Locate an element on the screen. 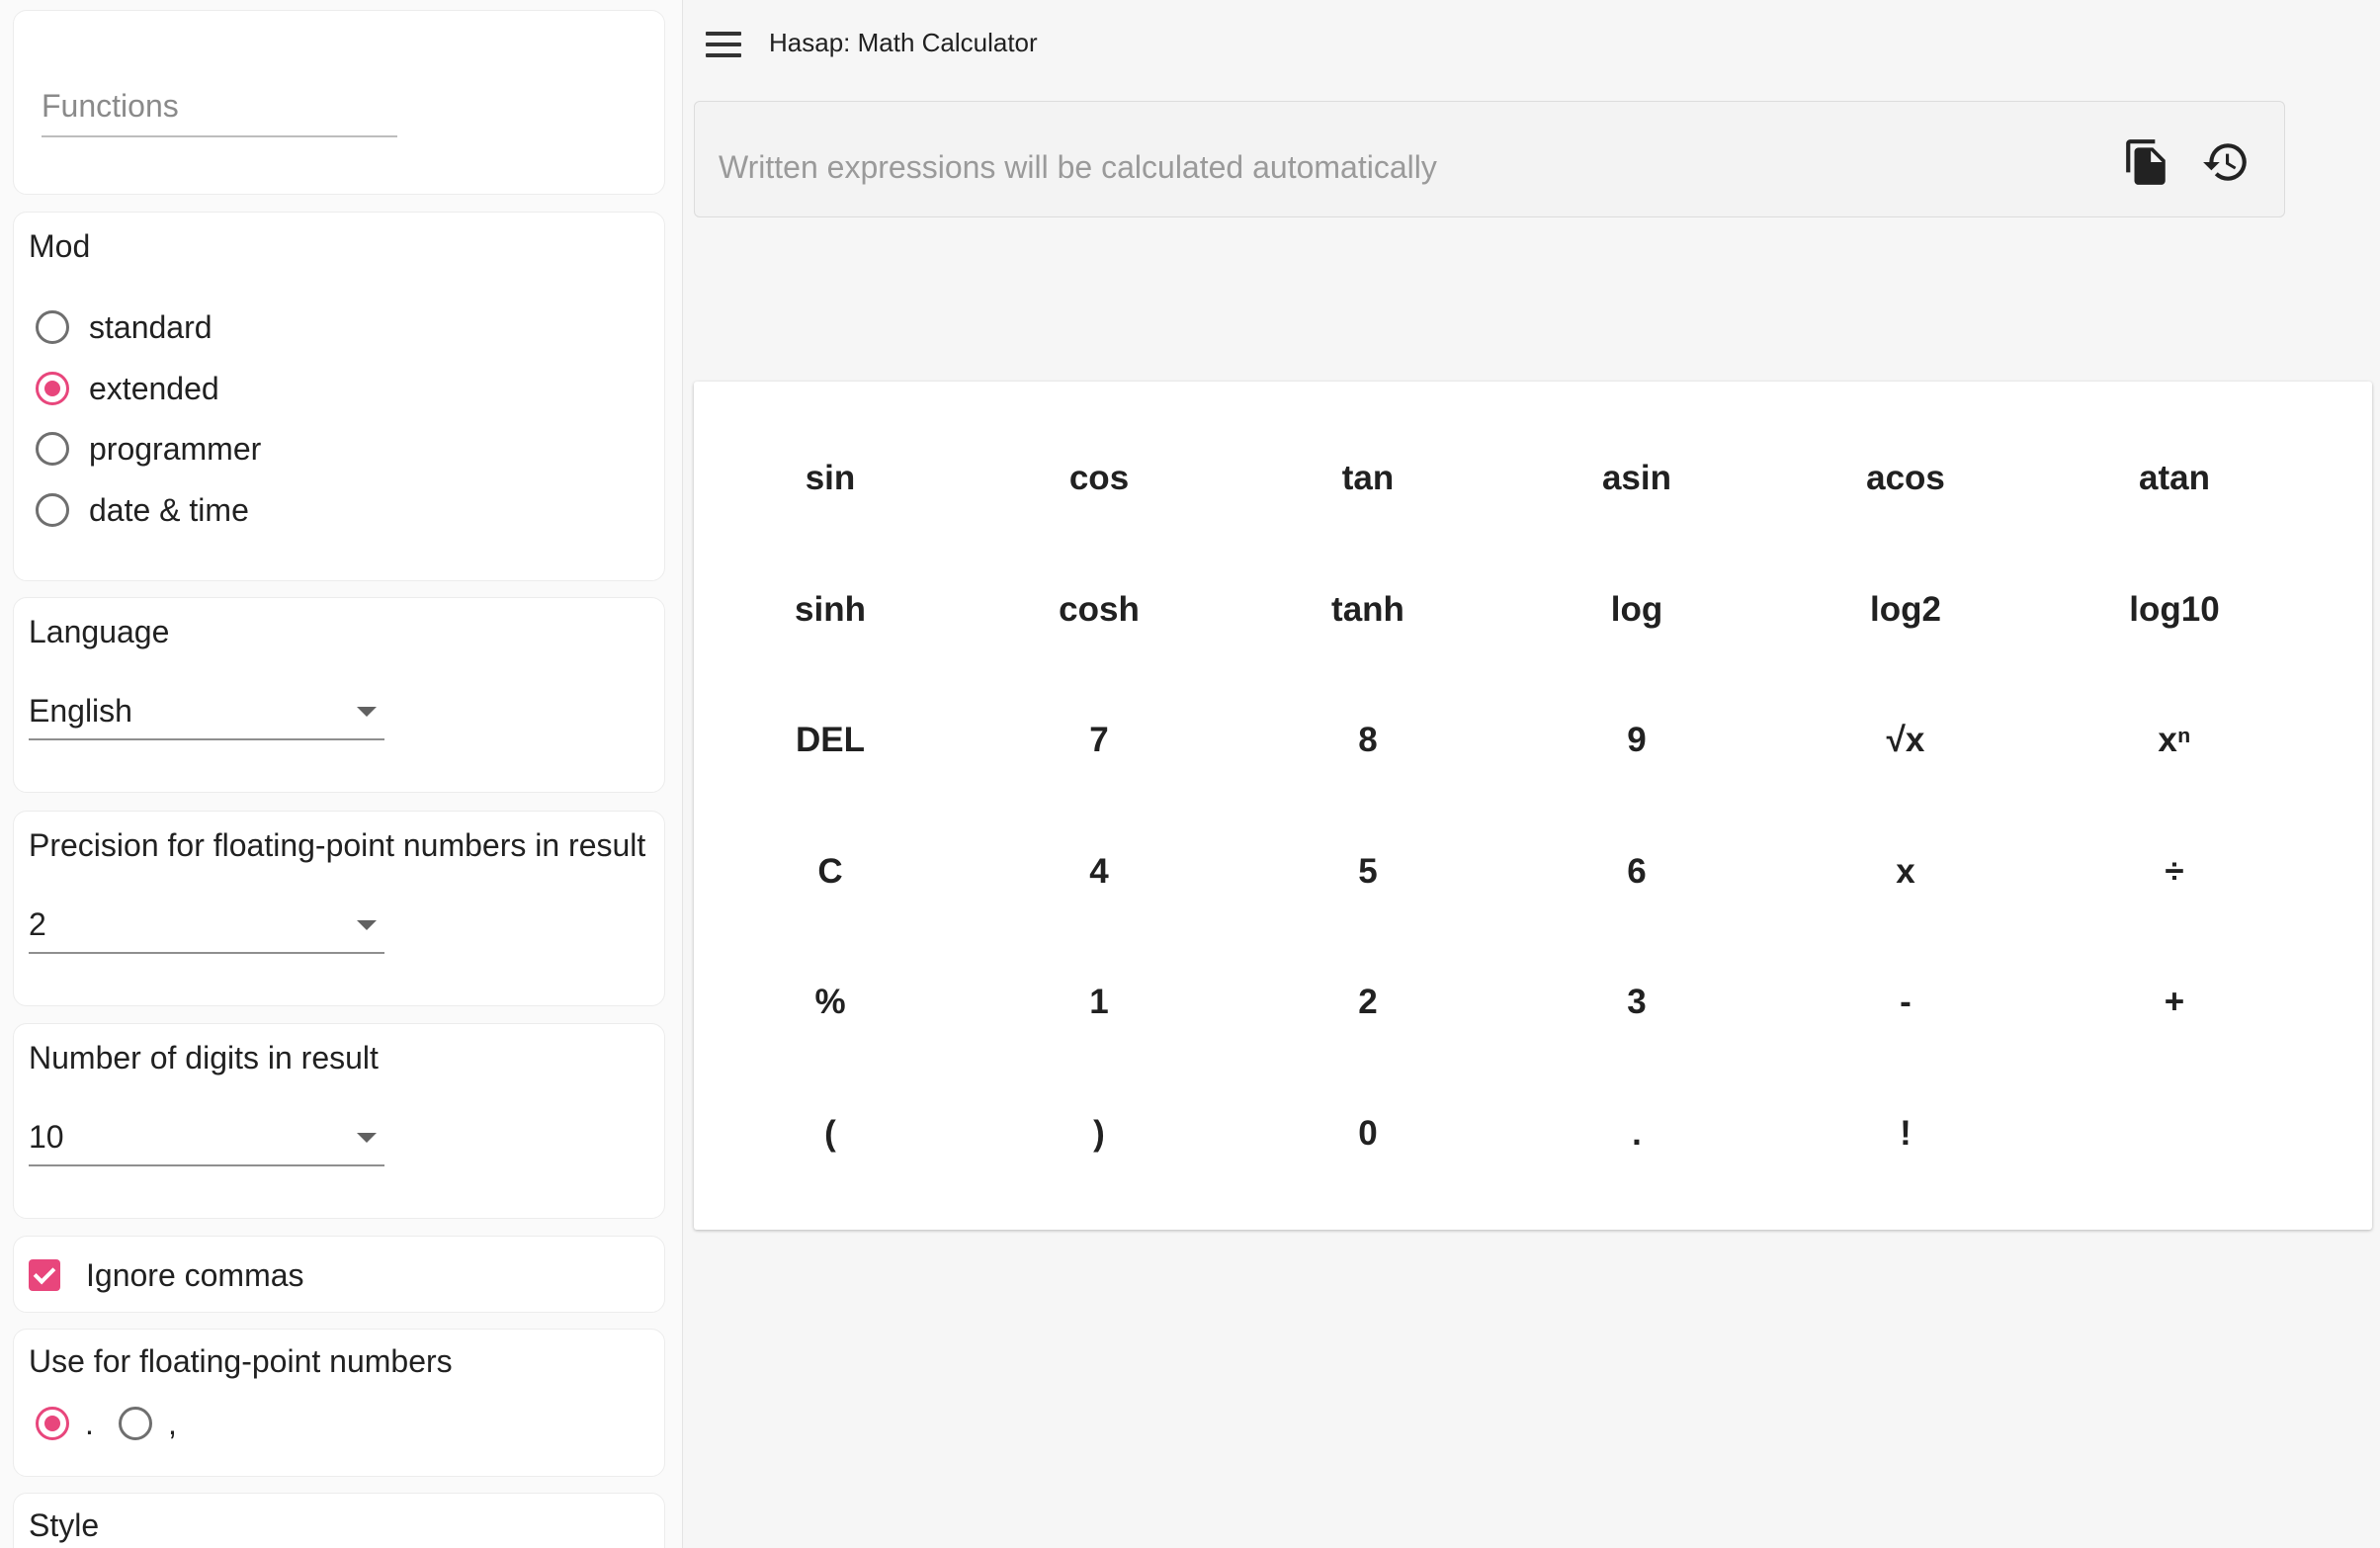  mod-option-extended: extended is located at coordinates (127, 388).